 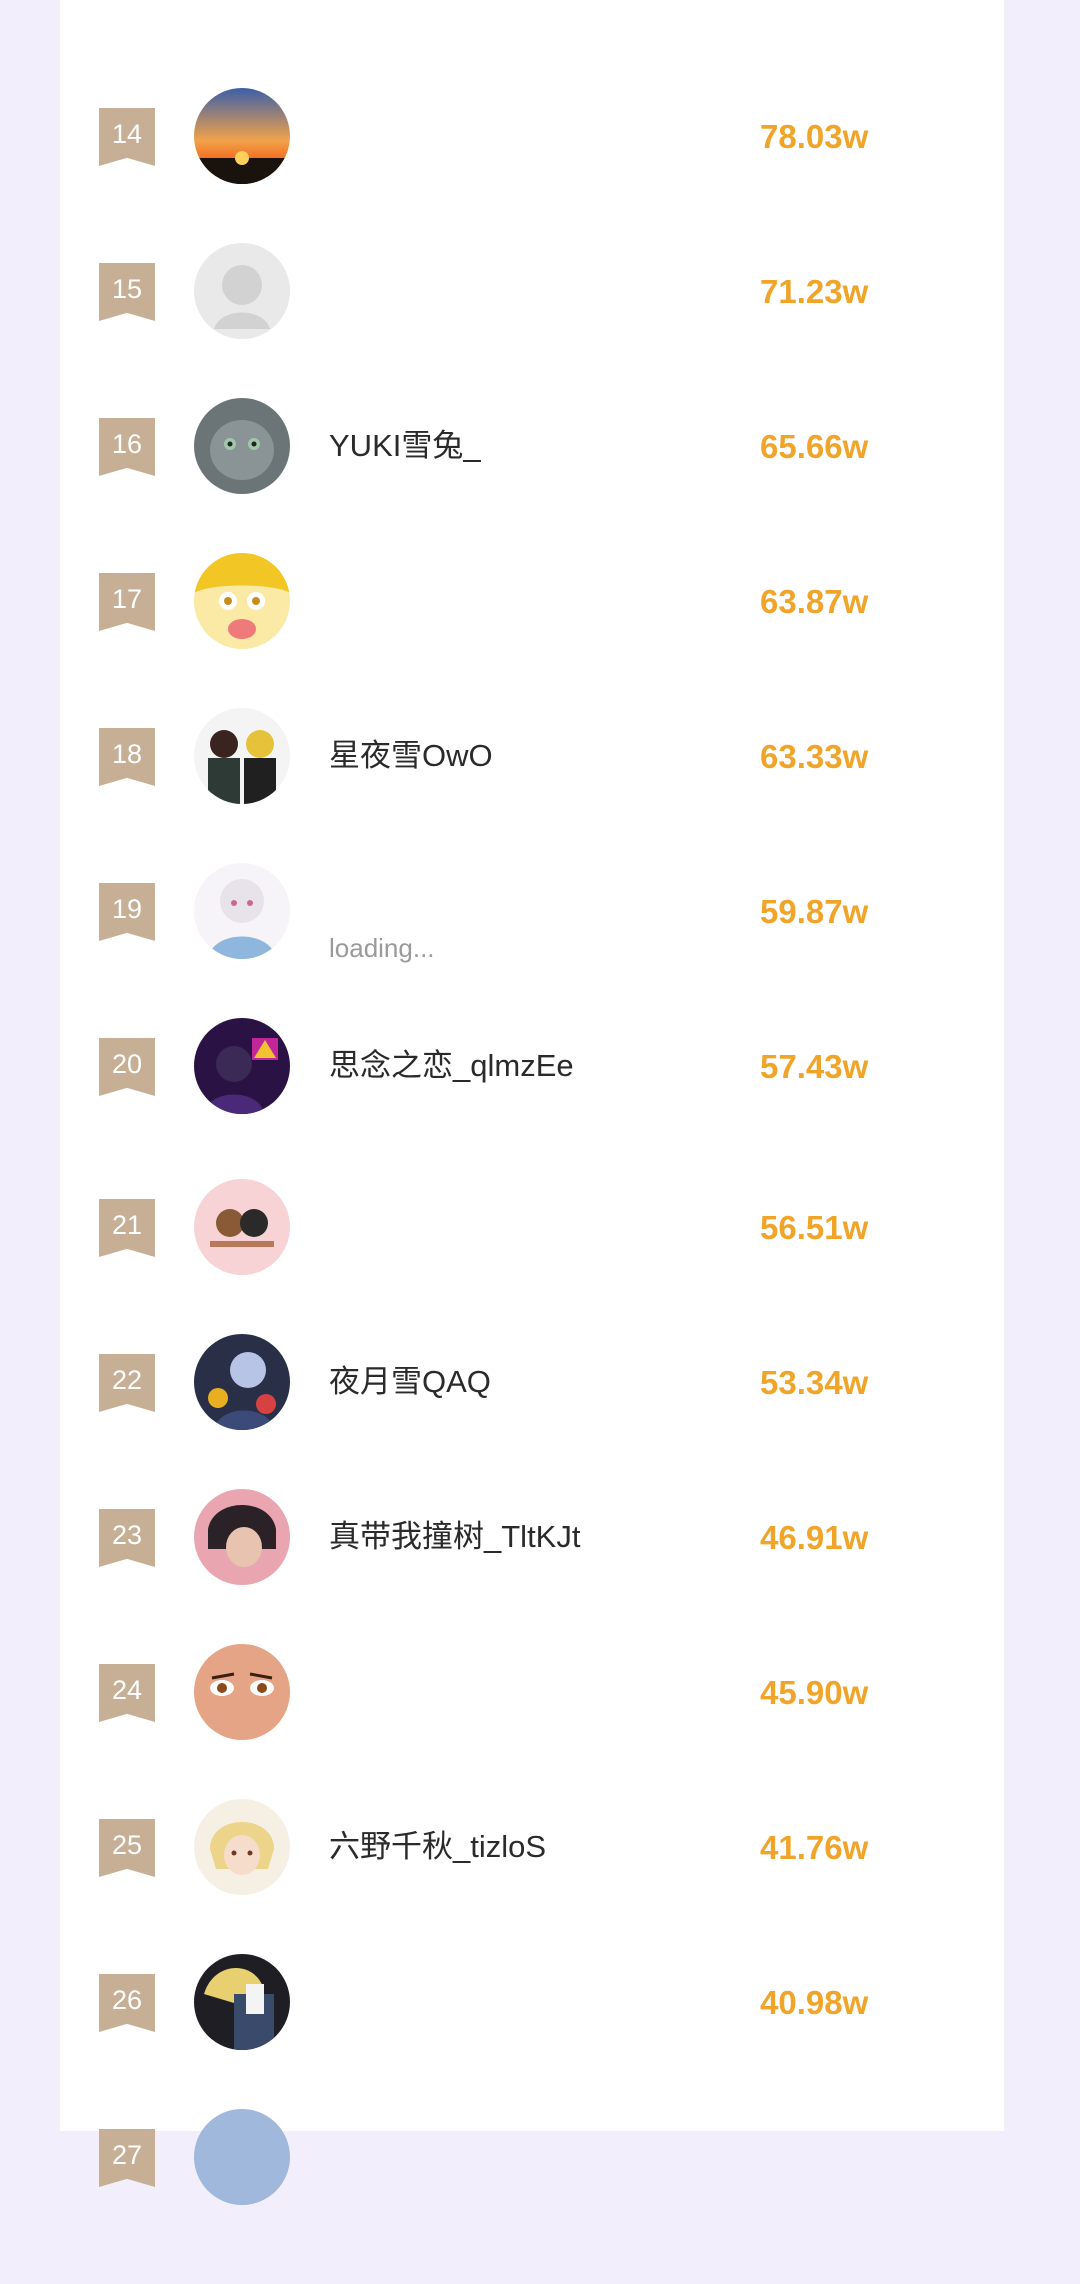 I want to click on list-item: 13, so click(x=532, y=15).